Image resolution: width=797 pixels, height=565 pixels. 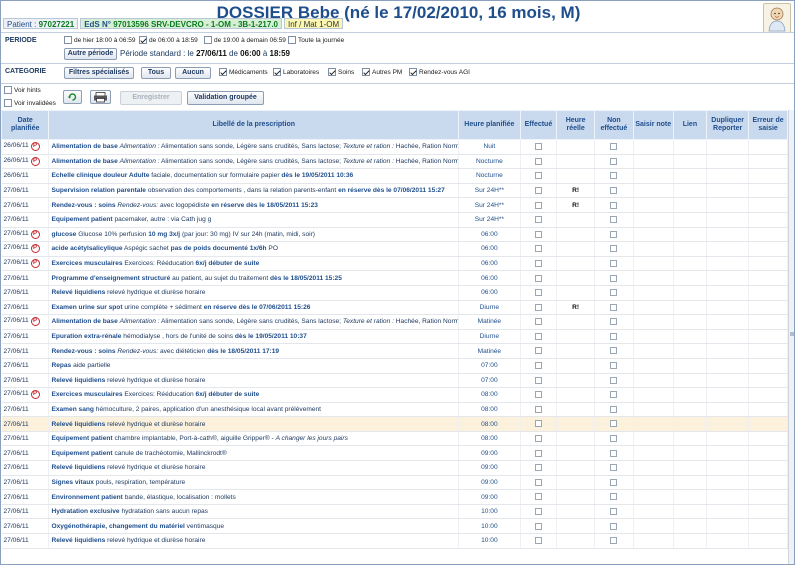 I want to click on voir-invalidees-option: Voir invalidées, so click(x=30, y=103).